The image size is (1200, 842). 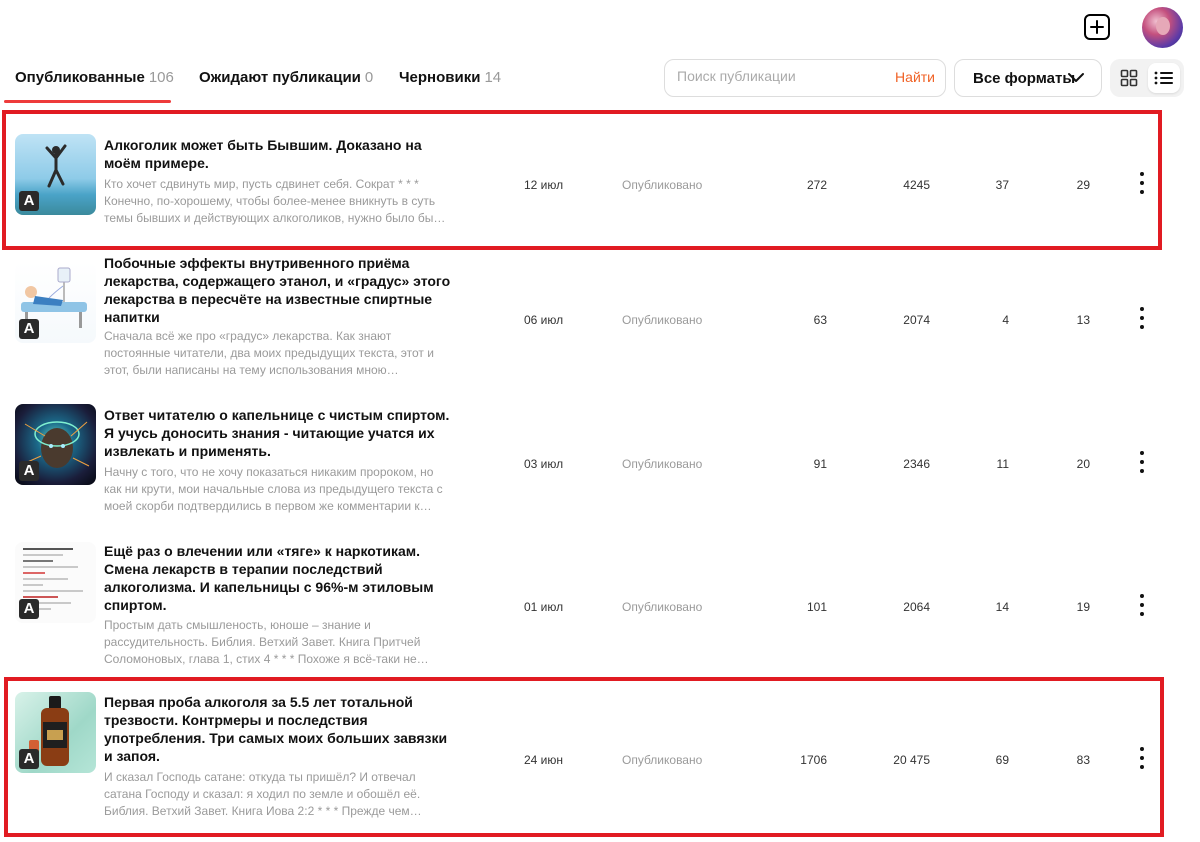 I want to click on add-publication-button, so click(x=1097, y=27).